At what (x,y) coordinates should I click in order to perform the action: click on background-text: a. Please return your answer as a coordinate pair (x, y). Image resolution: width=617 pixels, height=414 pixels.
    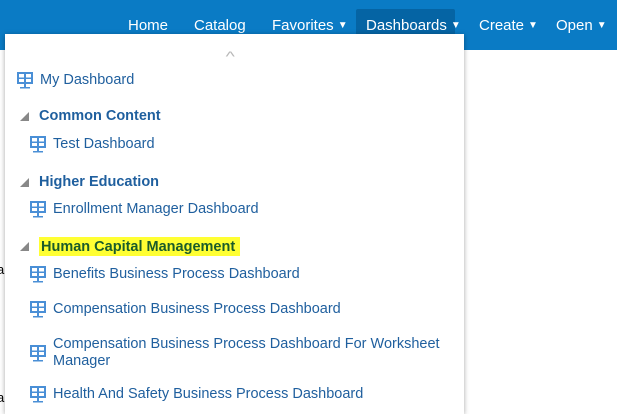
    Looking at the image, I should click on (2, 269).